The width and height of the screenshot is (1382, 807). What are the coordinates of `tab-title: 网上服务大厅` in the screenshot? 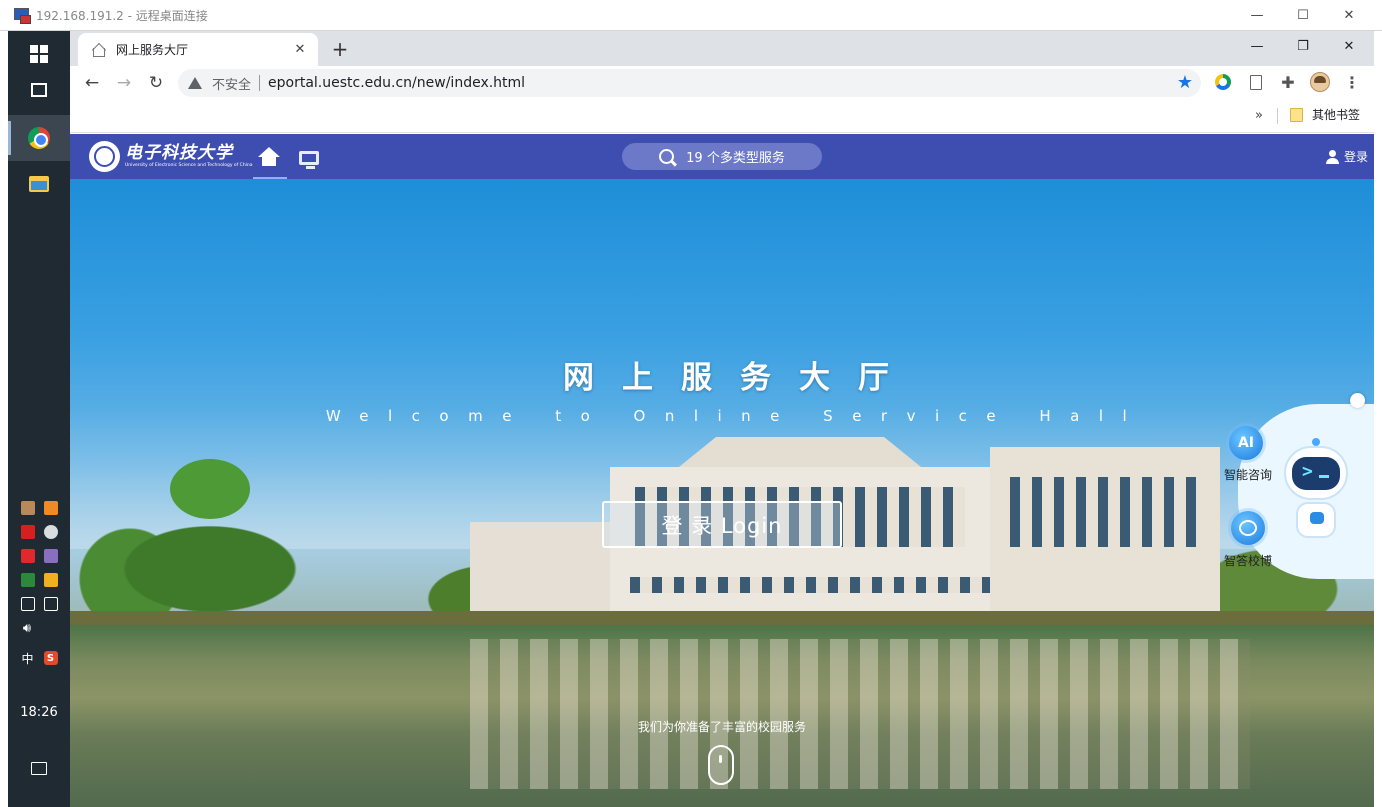 It's located at (152, 50).